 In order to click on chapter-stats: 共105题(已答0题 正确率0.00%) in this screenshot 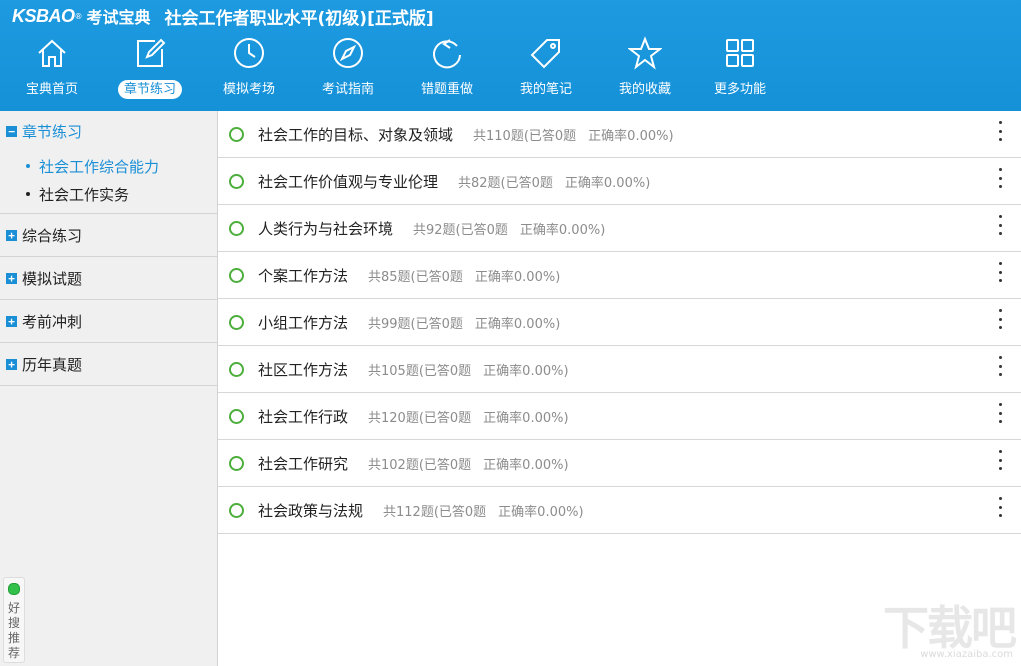, I will do `click(468, 369)`.